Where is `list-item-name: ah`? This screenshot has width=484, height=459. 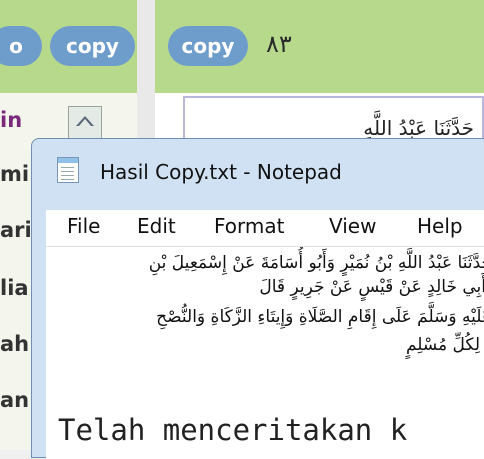
list-item-name: ah is located at coordinates (14, 344).